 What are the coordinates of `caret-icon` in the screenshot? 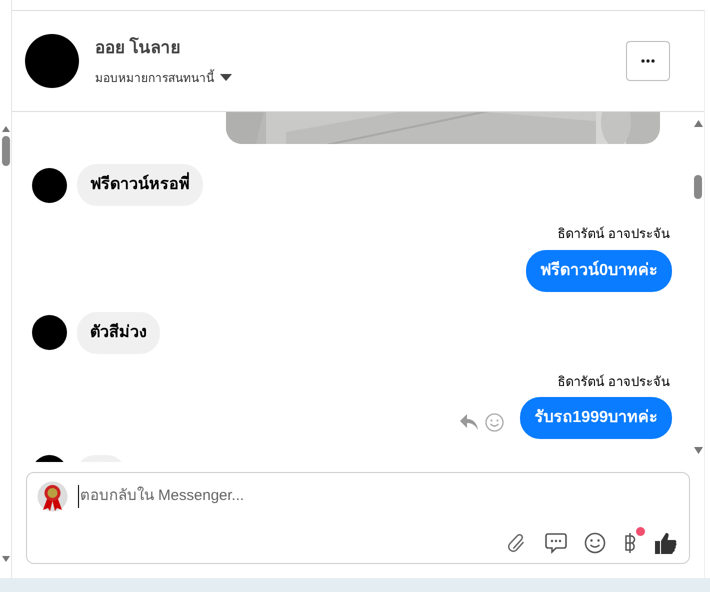 It's located at (226, 78).